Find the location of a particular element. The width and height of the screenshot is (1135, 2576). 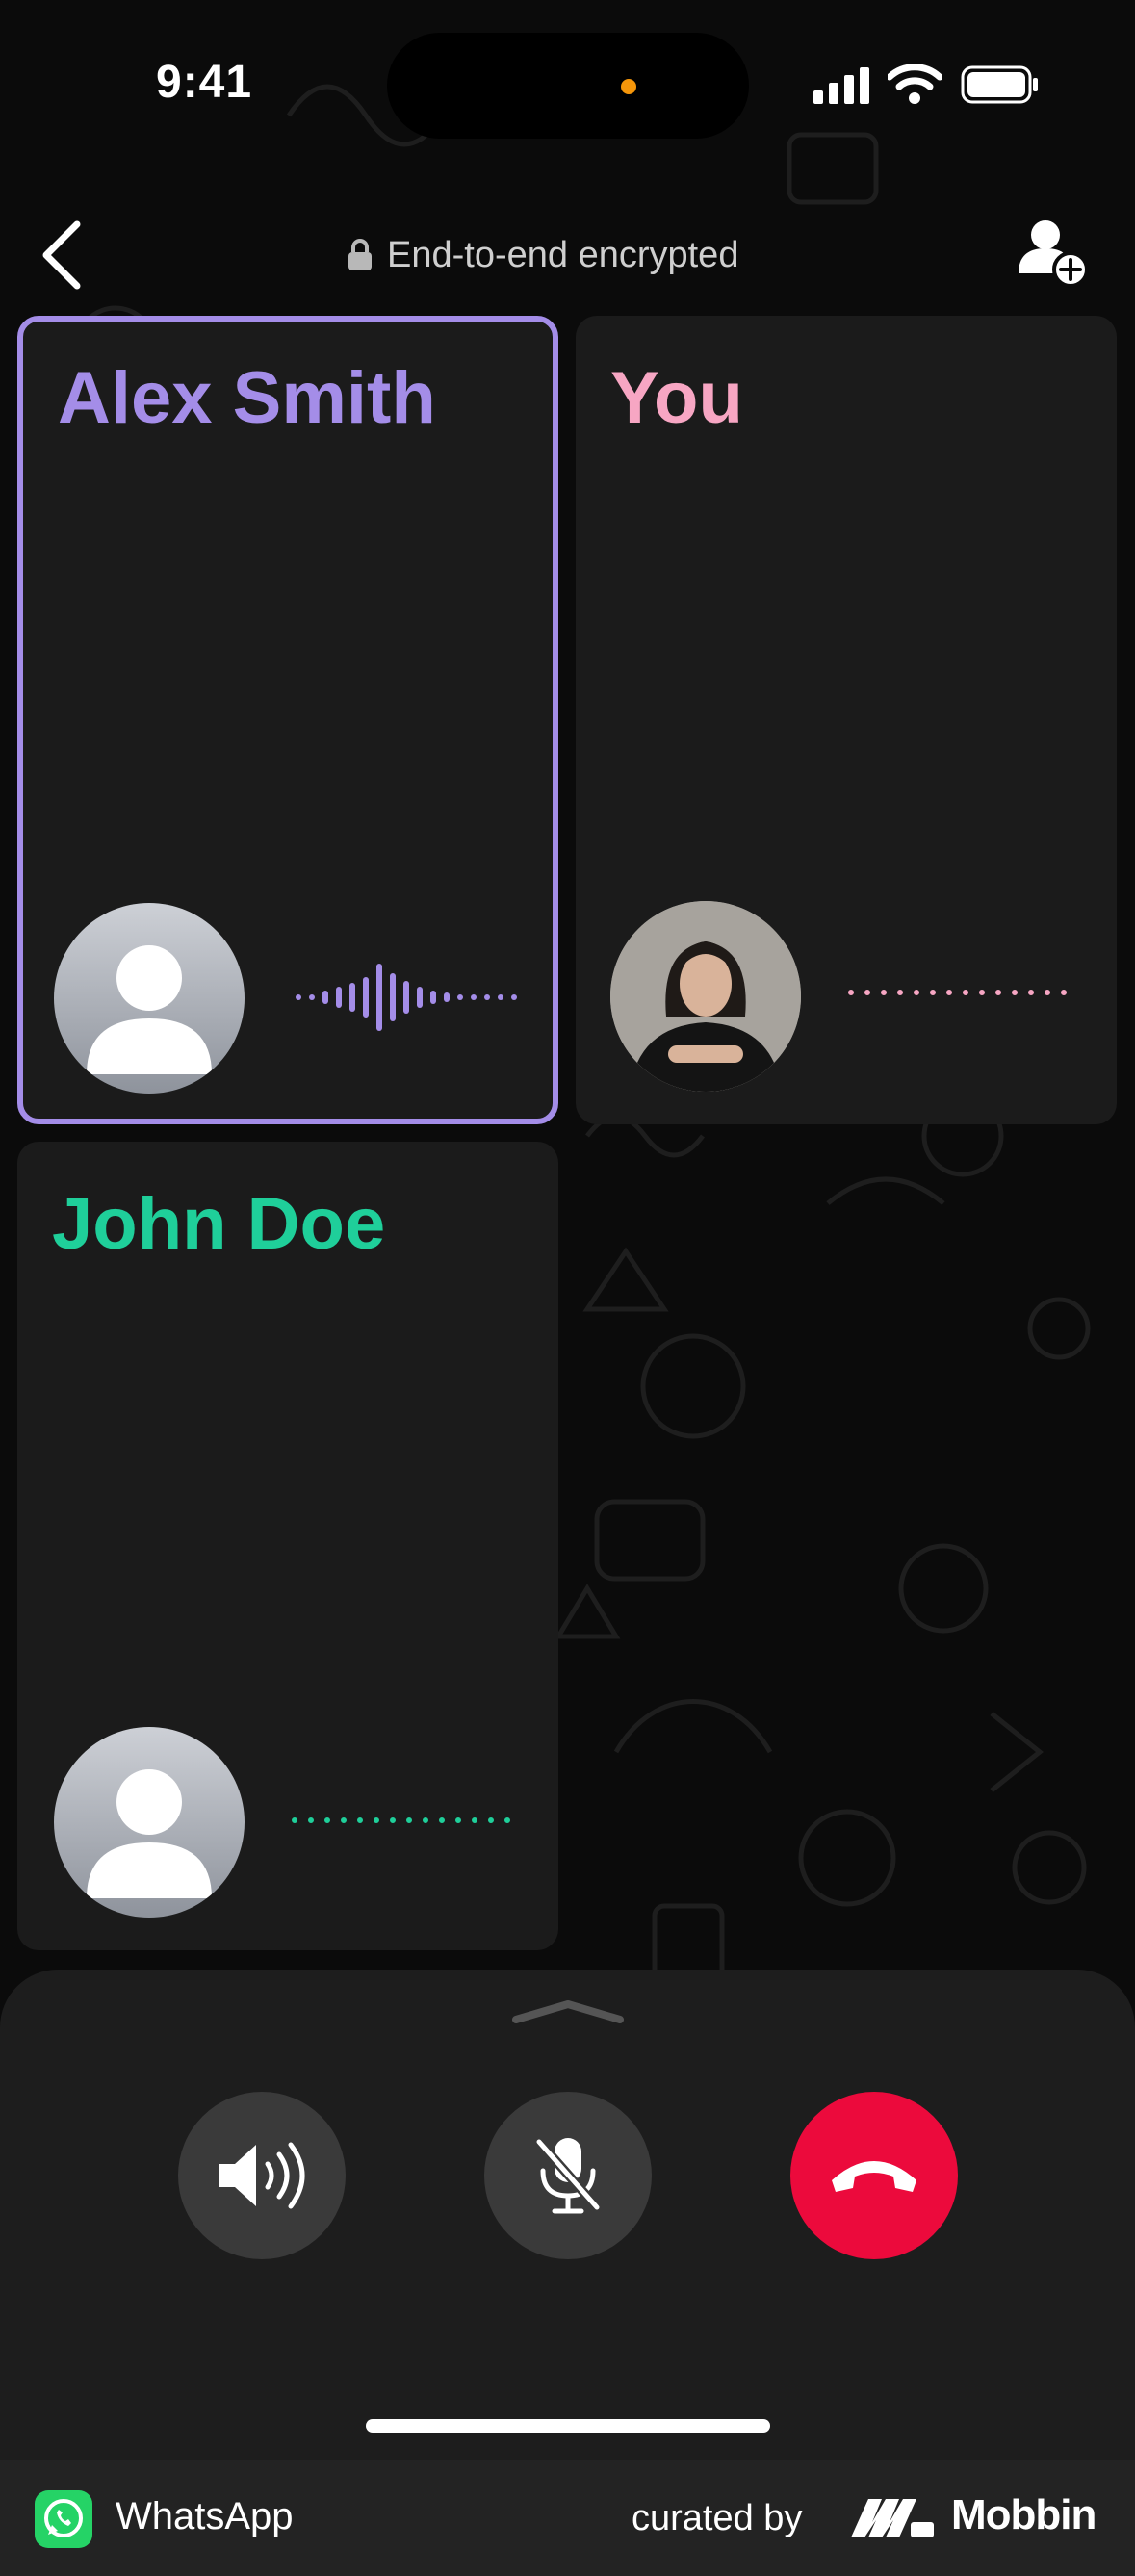

participant-name: You is located at coordinates (676, 398).